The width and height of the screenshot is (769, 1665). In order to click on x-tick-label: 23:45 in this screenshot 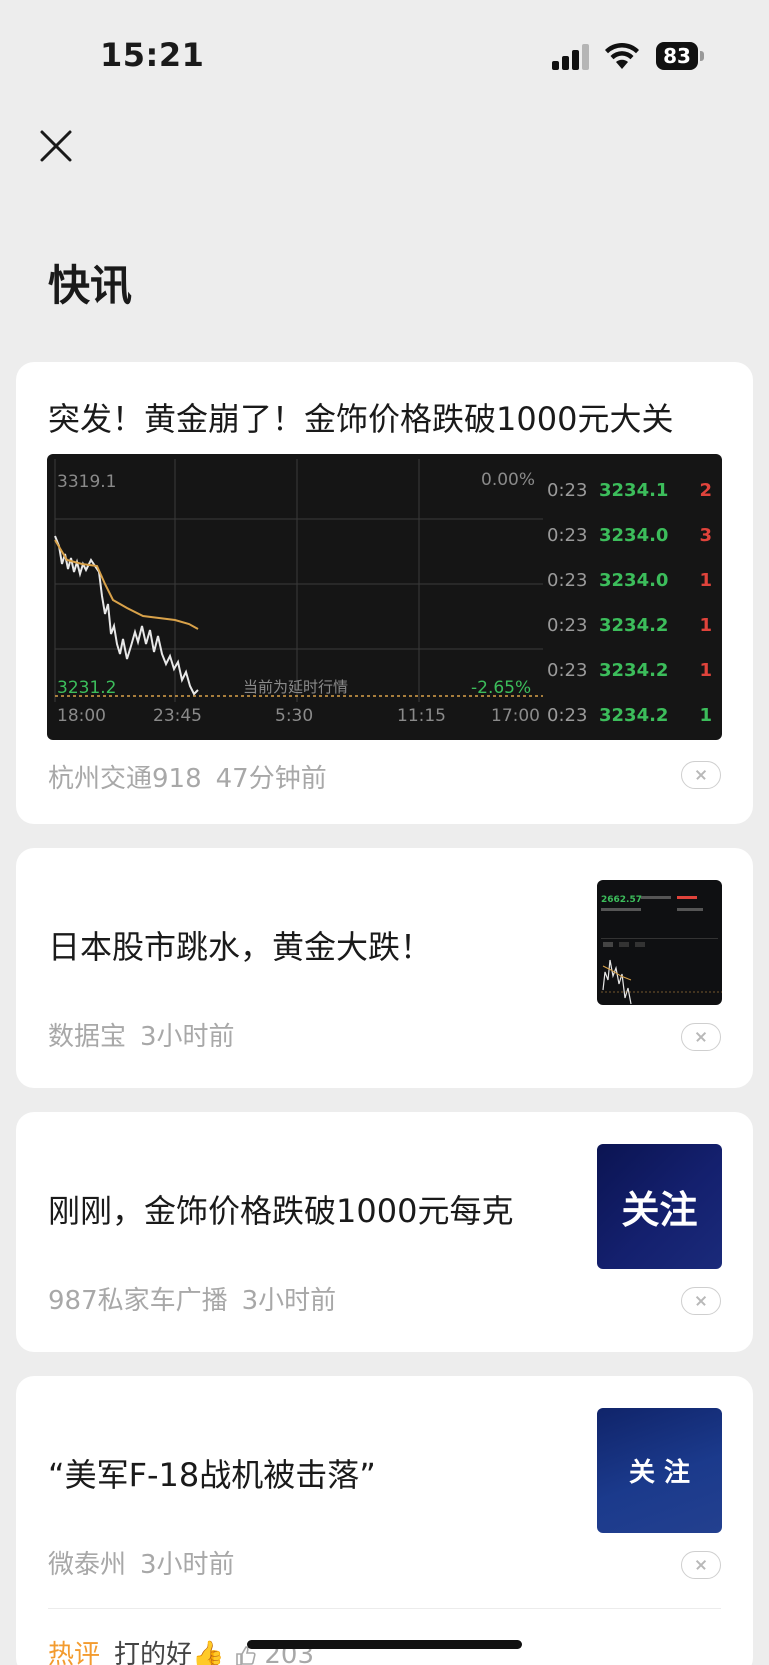, I will do `click(177, 716)`.